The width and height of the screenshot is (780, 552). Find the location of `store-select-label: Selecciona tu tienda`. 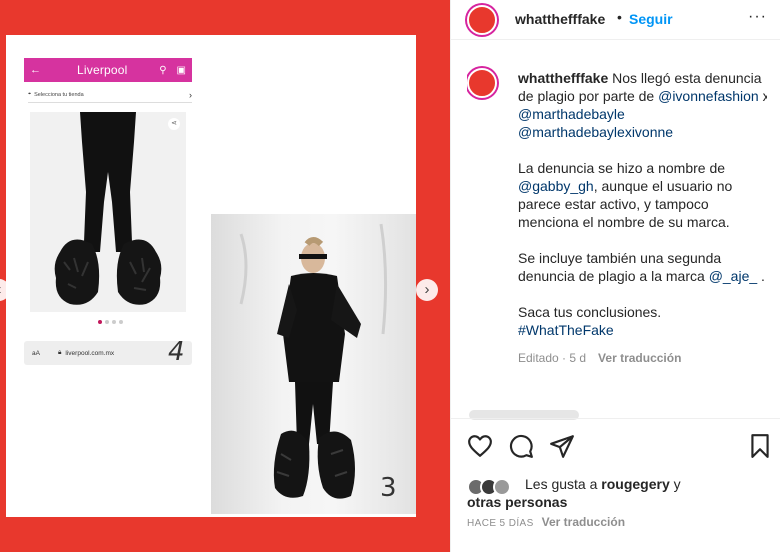

store-select-label: Selecciona tu tienda is located at coordinates (59, 94).